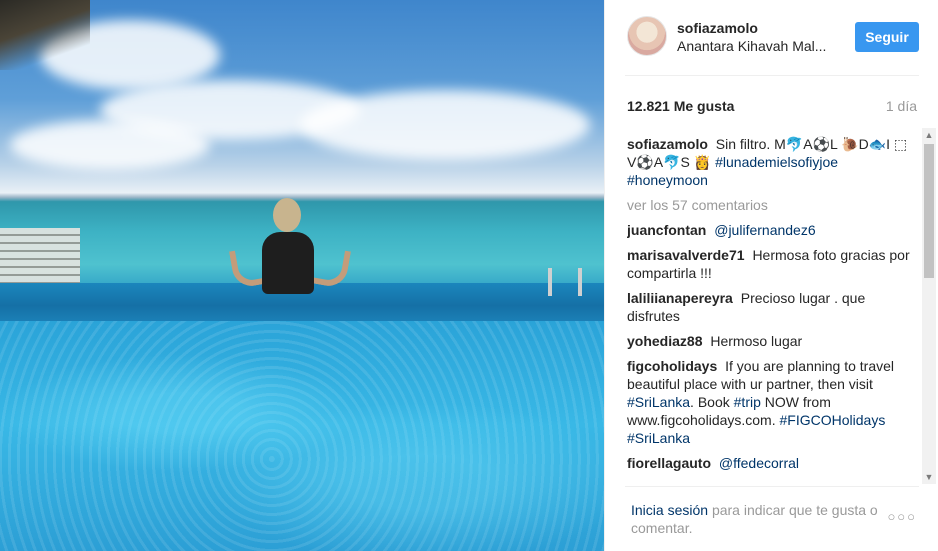  Describe the element at coordinates (833, 420) in the screenshot. I see `hashtag-link: #FIGCOHolidays` at that location.